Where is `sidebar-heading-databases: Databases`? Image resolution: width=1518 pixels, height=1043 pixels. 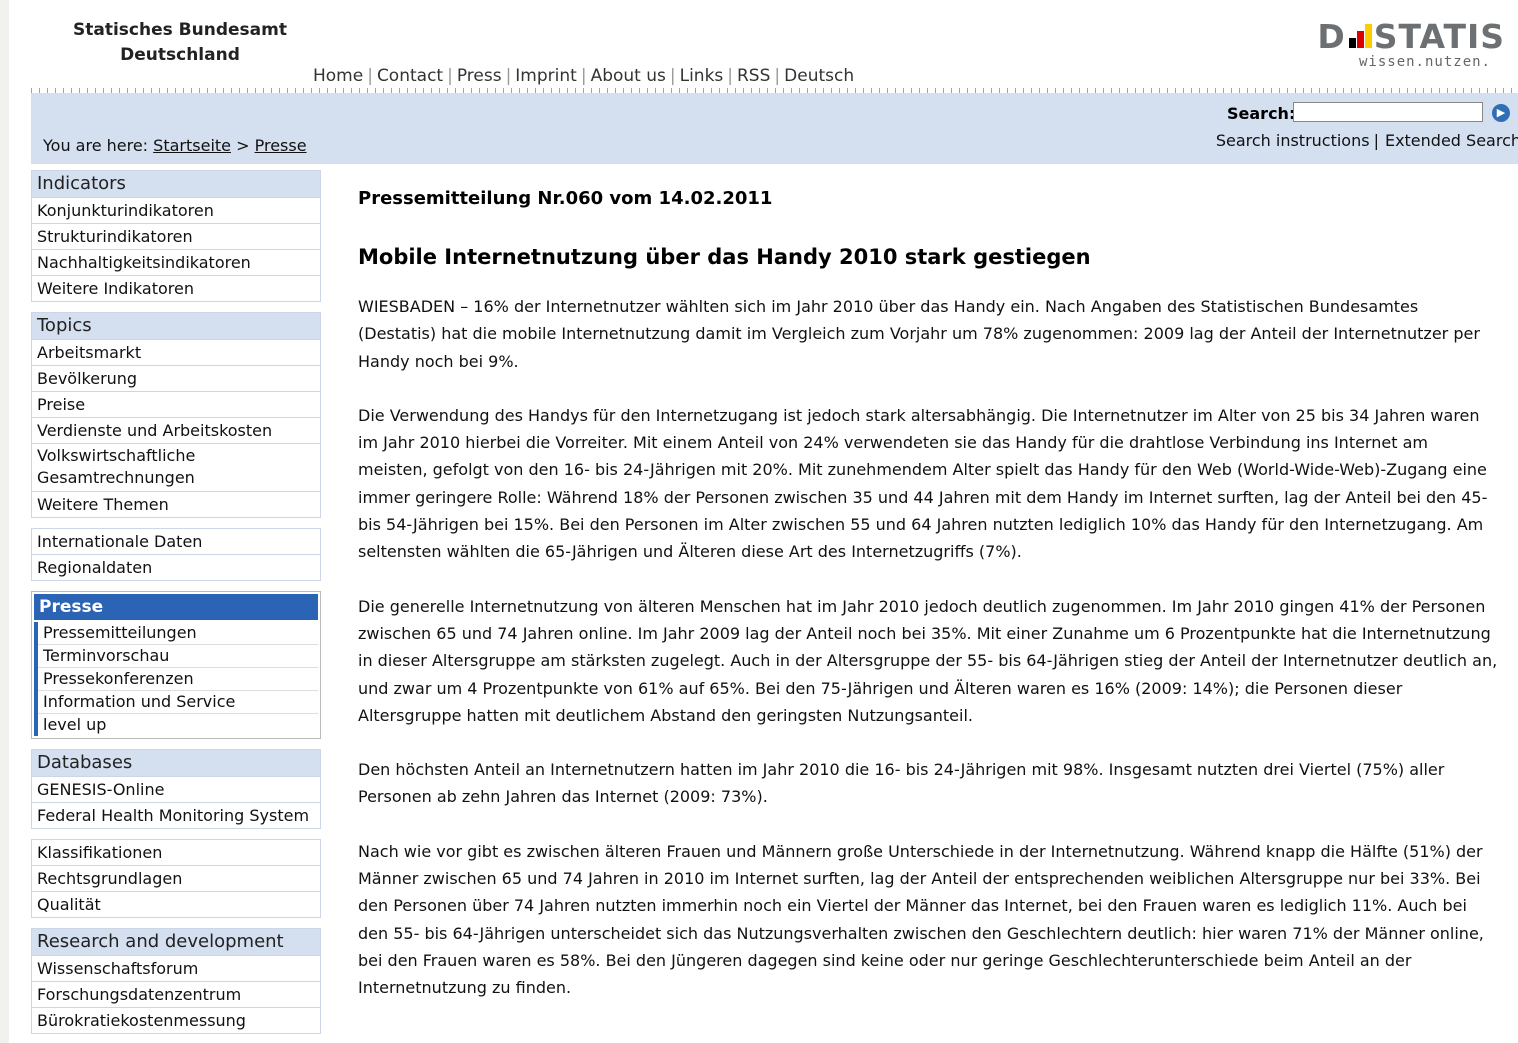 sidebar-heading-databases: Databases is located at coordinates (176, 763).